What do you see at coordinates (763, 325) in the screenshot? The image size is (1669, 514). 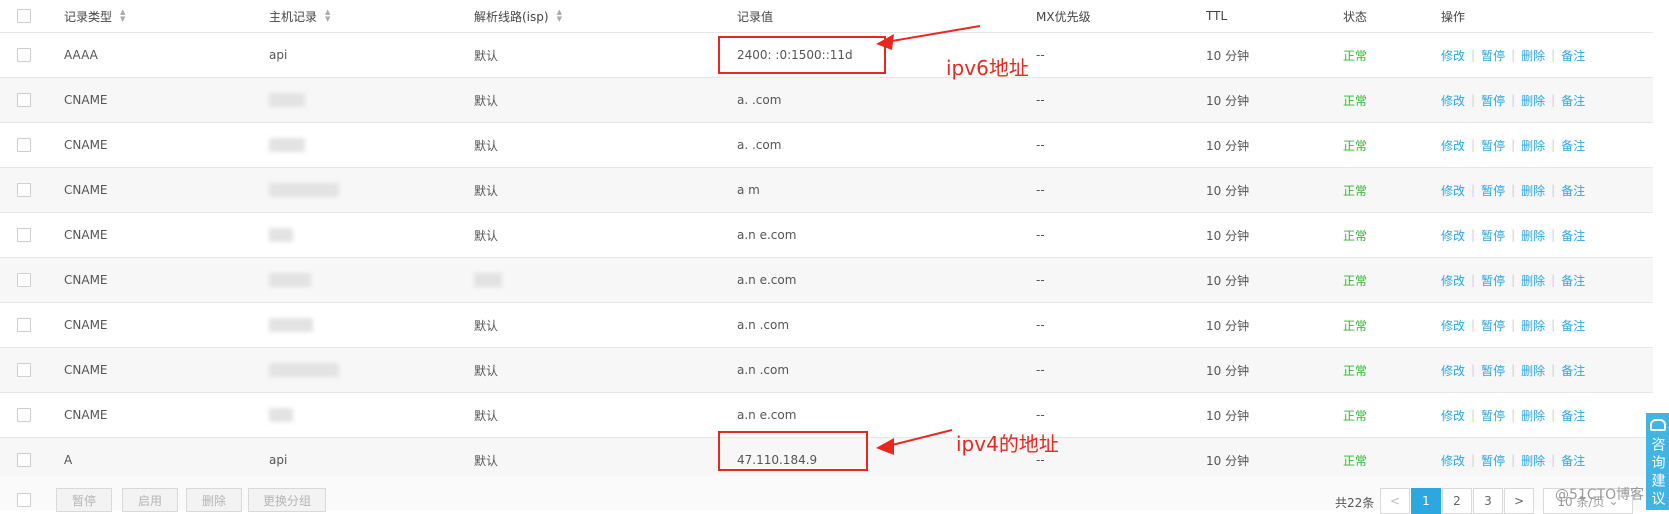 I see `record-value: a.n .com` at bounding box center [763, 325].